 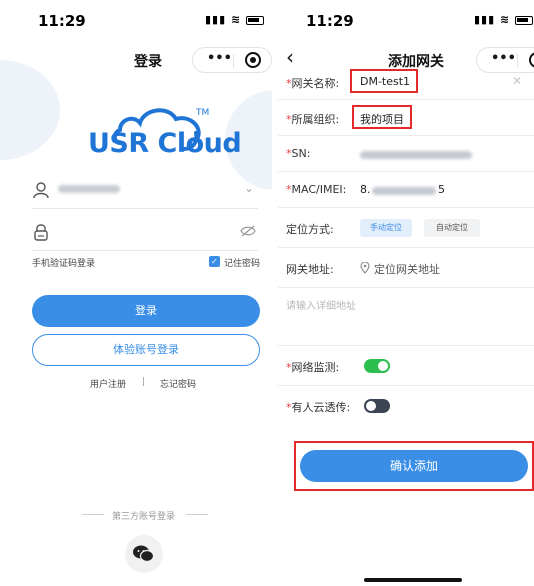 What do you see at coordinates (89, 189) in the screenshot?
I see `account-value-redacted` at bounding box center [89, 189].